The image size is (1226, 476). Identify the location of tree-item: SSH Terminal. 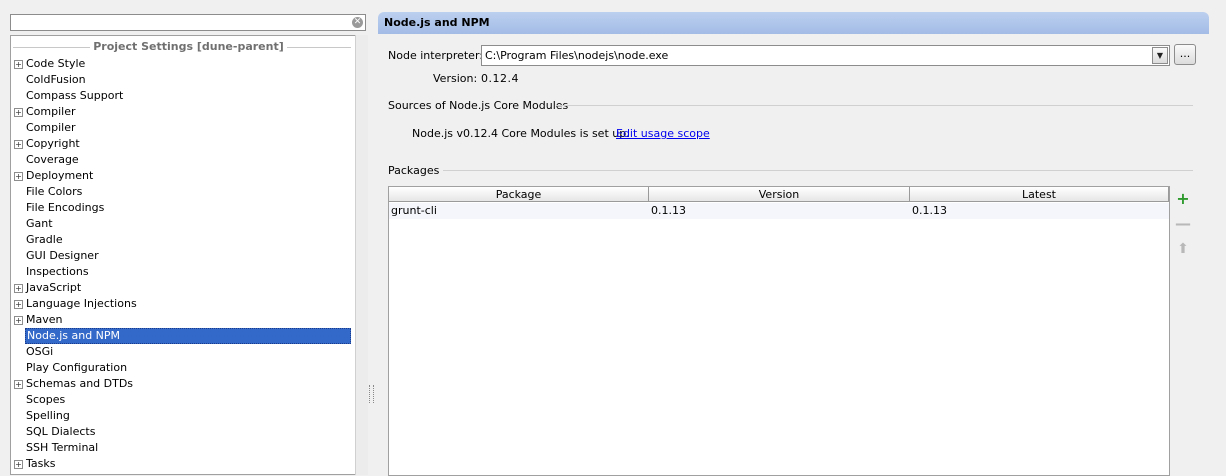
(188, 448).